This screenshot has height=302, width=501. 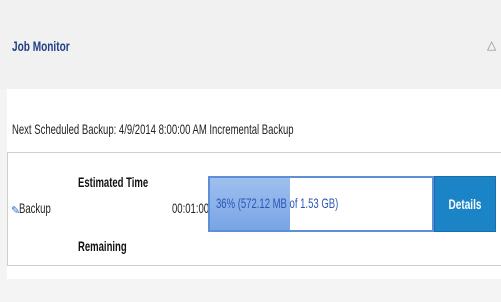 I want to click on details-button: Details, so click(x=465, y=204).